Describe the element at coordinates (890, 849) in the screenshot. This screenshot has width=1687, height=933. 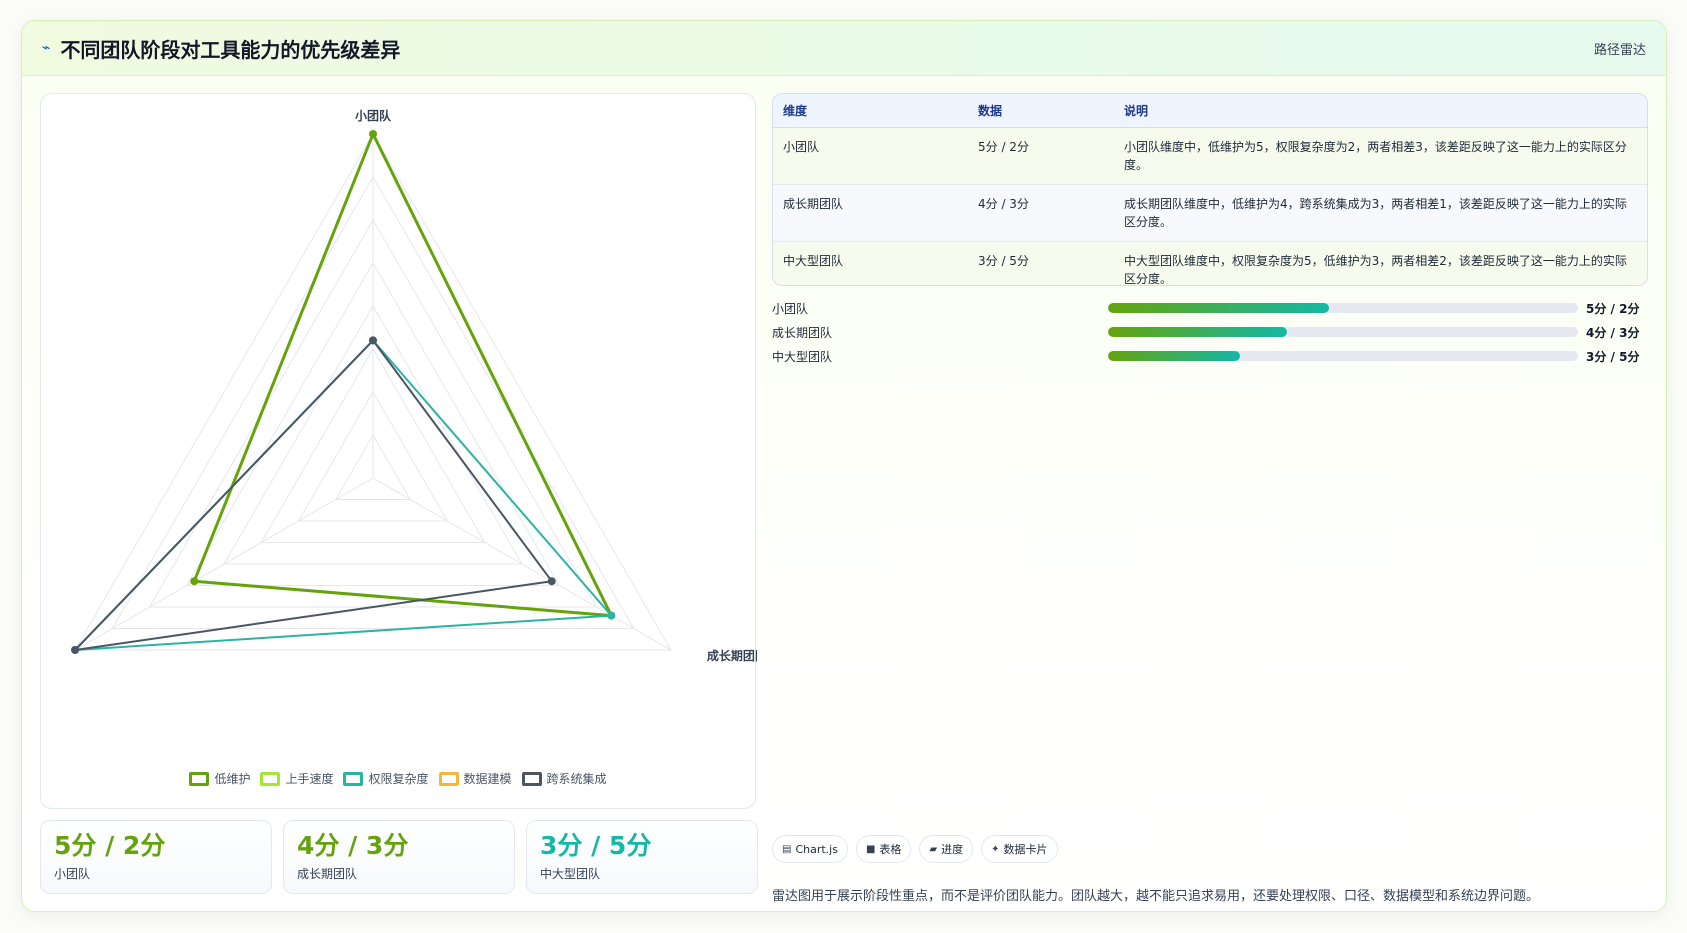
I see `chip-label: 表格` at that location.